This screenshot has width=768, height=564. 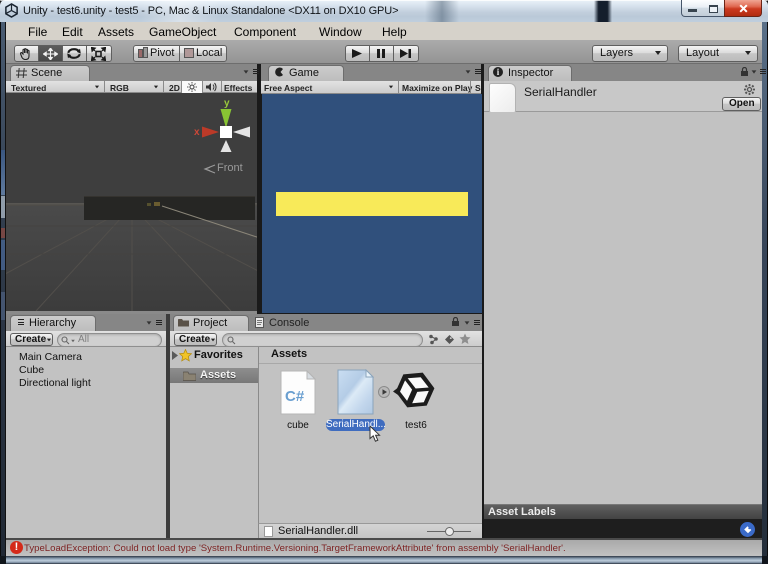 What do you see at coordinates (197, 132) in the screenshot?
I see `svg-text: x` at bounding box center [197, 132].